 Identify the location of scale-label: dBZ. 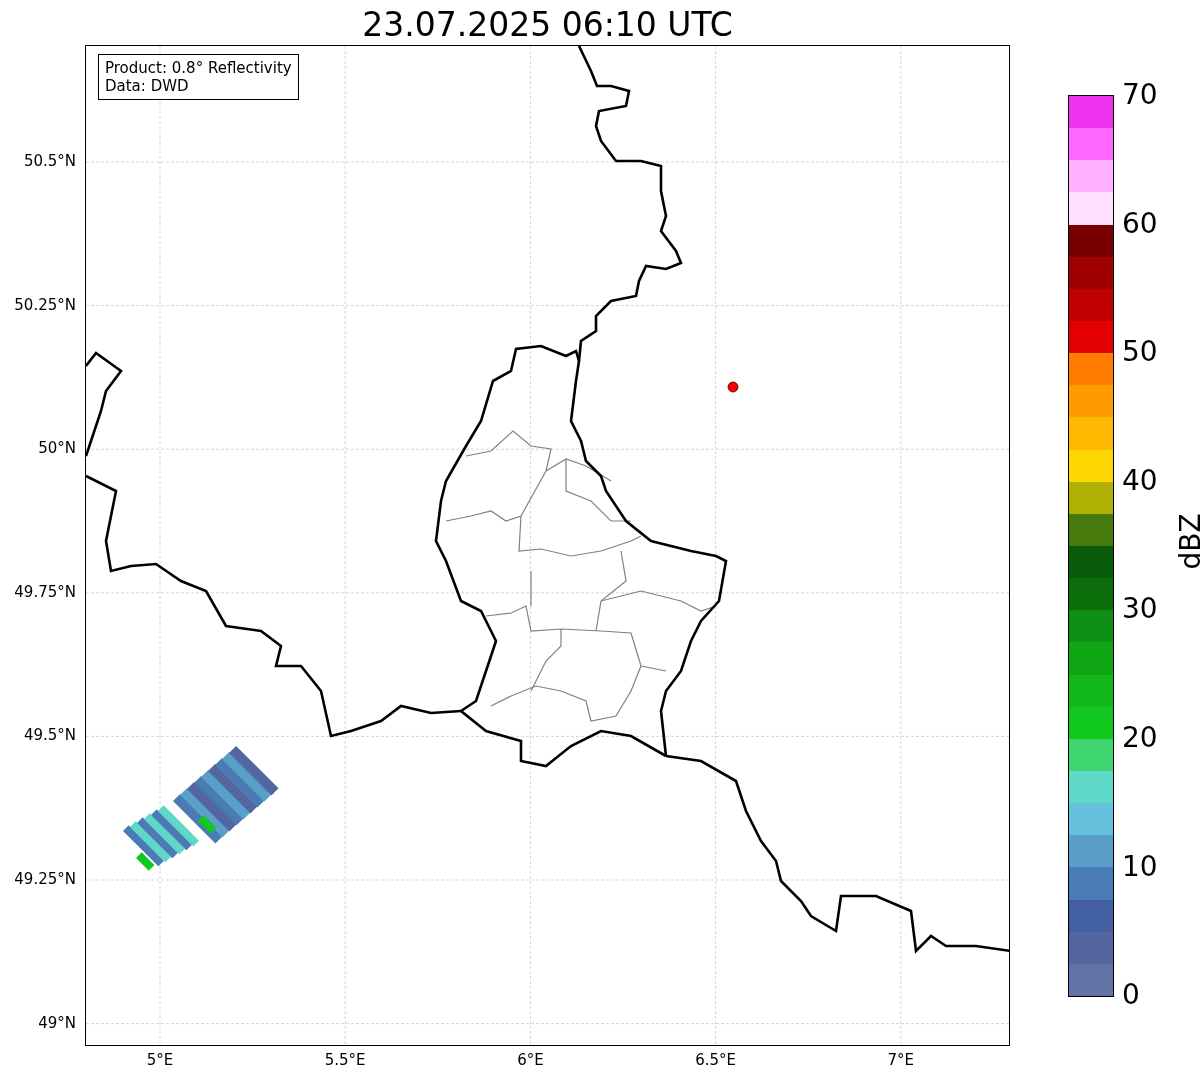
(1187, 541).